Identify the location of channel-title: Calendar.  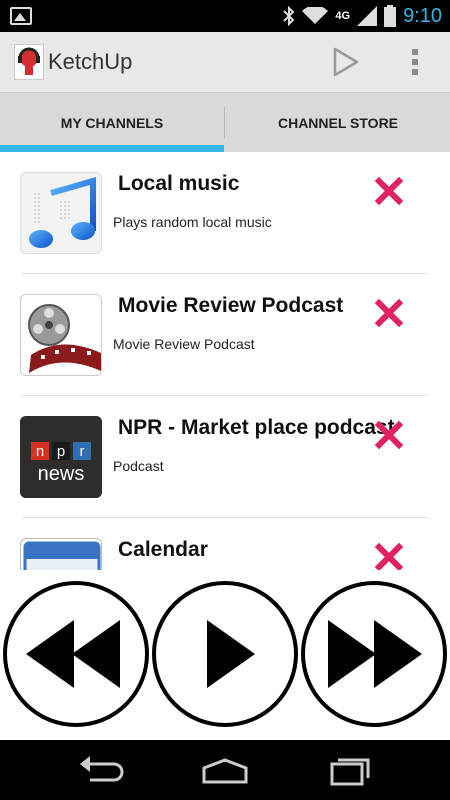
(163, 549).